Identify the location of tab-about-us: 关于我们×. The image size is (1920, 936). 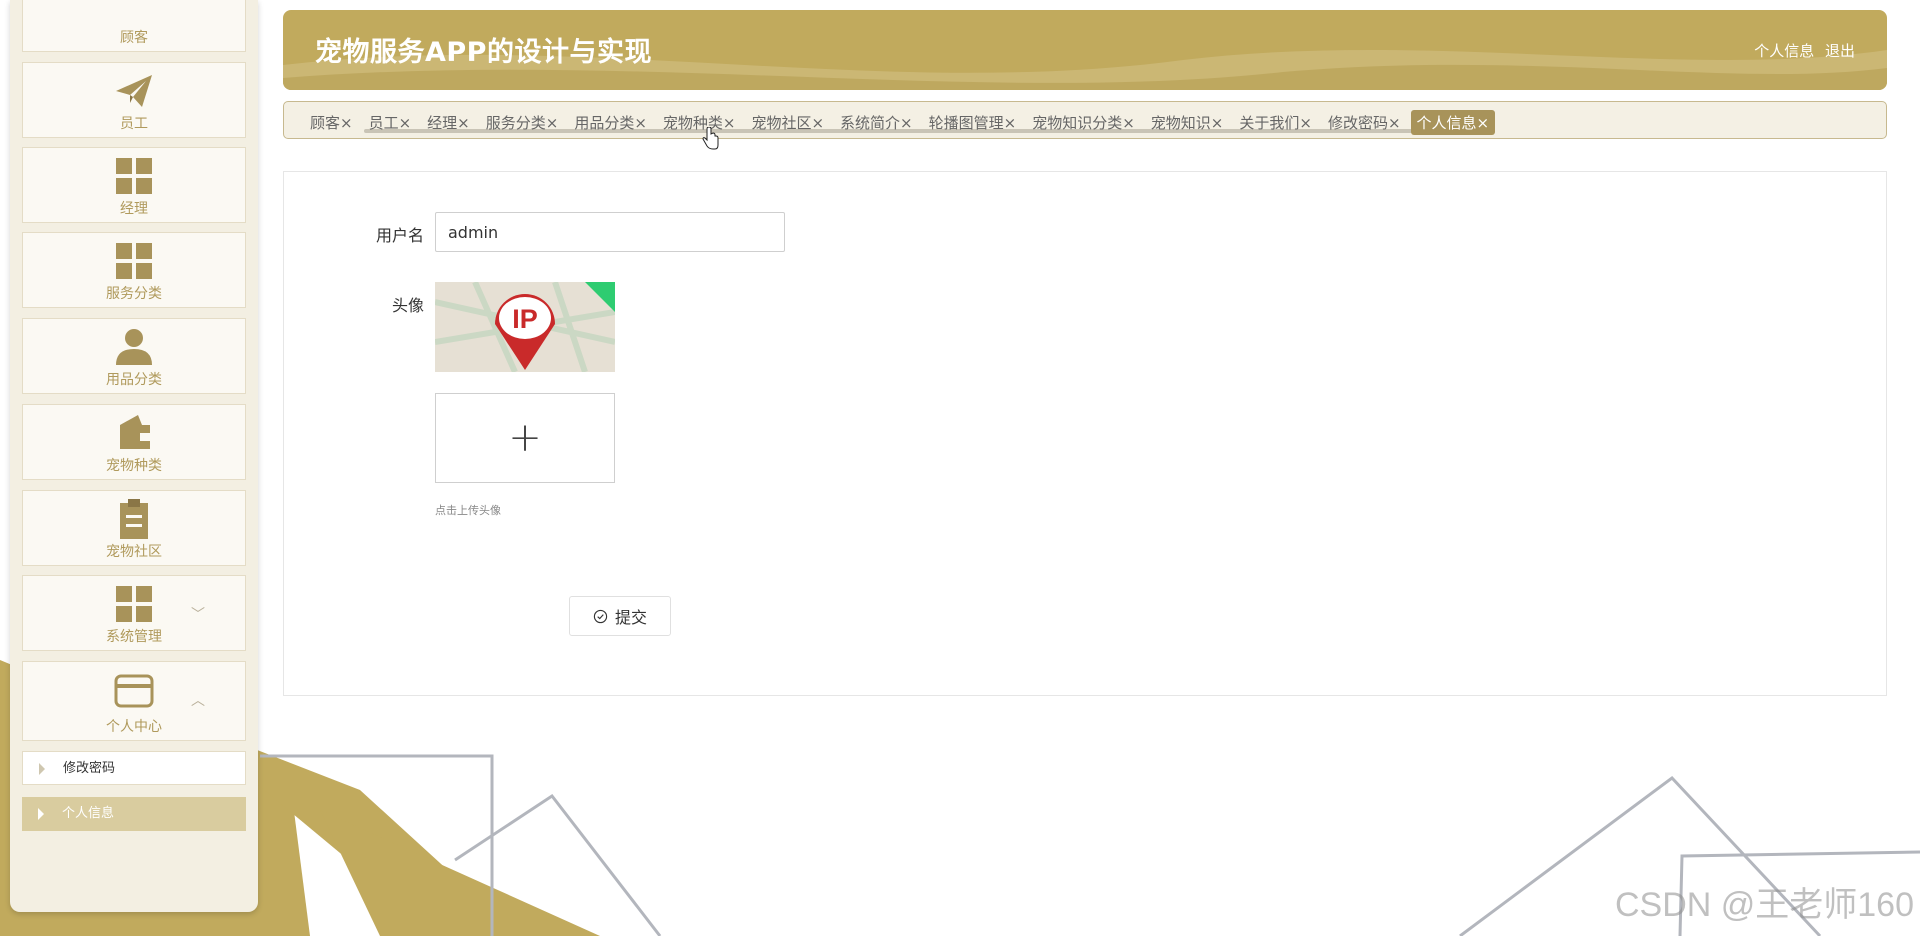
(1275, 122).